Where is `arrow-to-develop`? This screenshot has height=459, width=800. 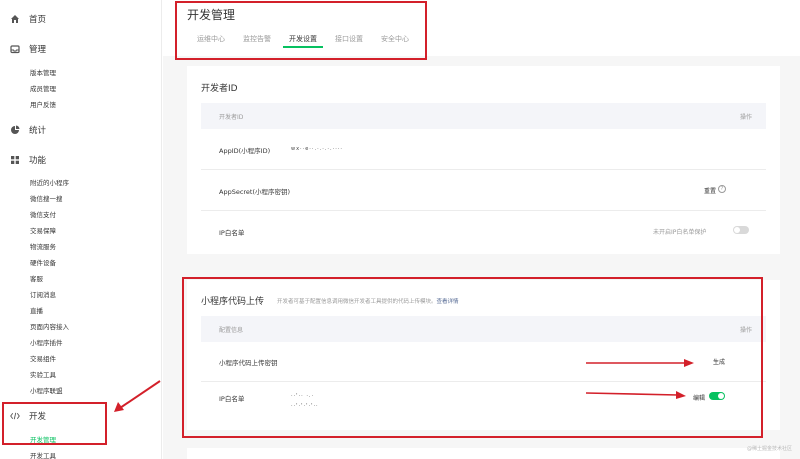
arrow-to-develop is located at coordinates (140, 394).